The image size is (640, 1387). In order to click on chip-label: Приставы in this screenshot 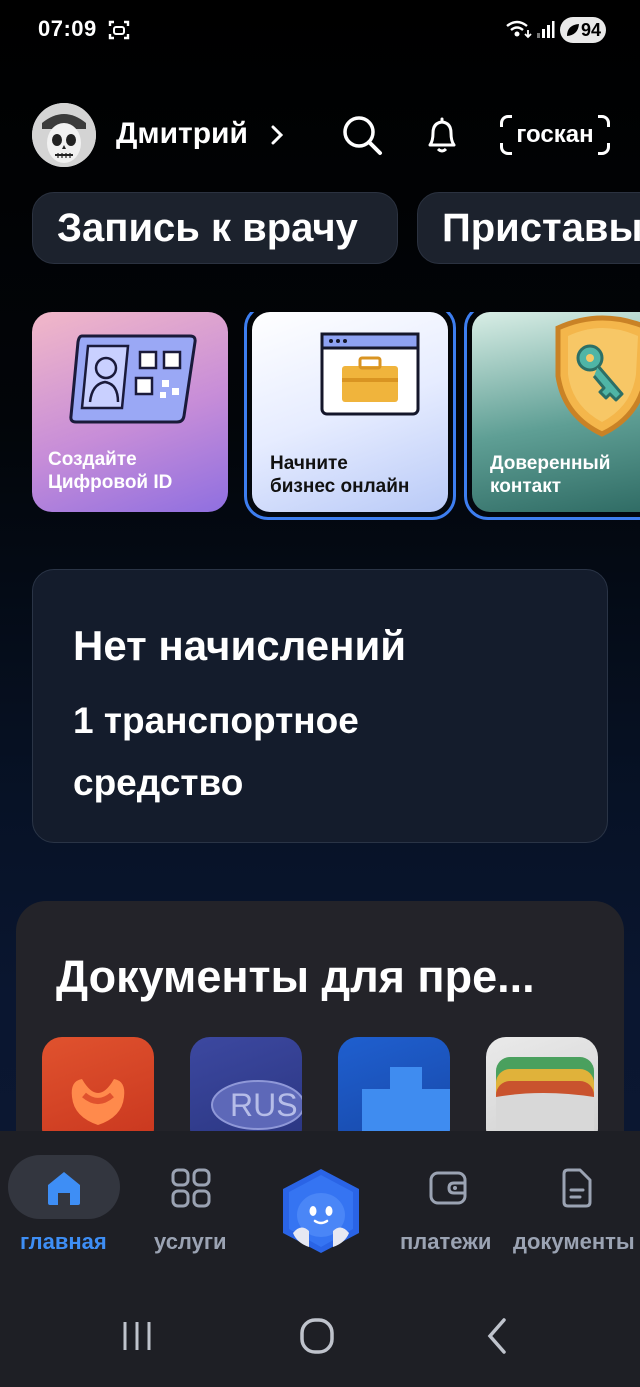, I will do `click(541, 227)`.